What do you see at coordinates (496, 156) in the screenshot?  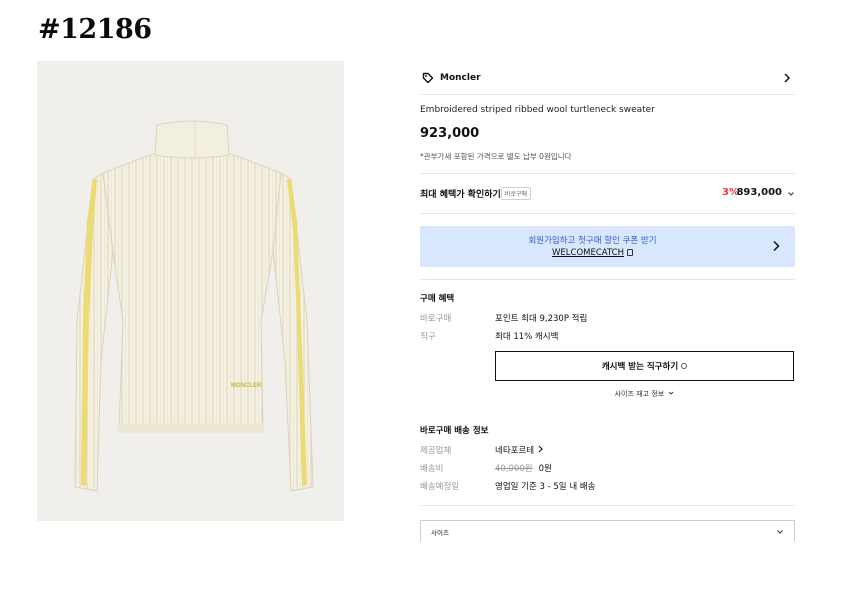 I see `tax-note: *관부가세 포함된 가격으로 별도 납부 0원입니다` at bounding box center [496, 156].